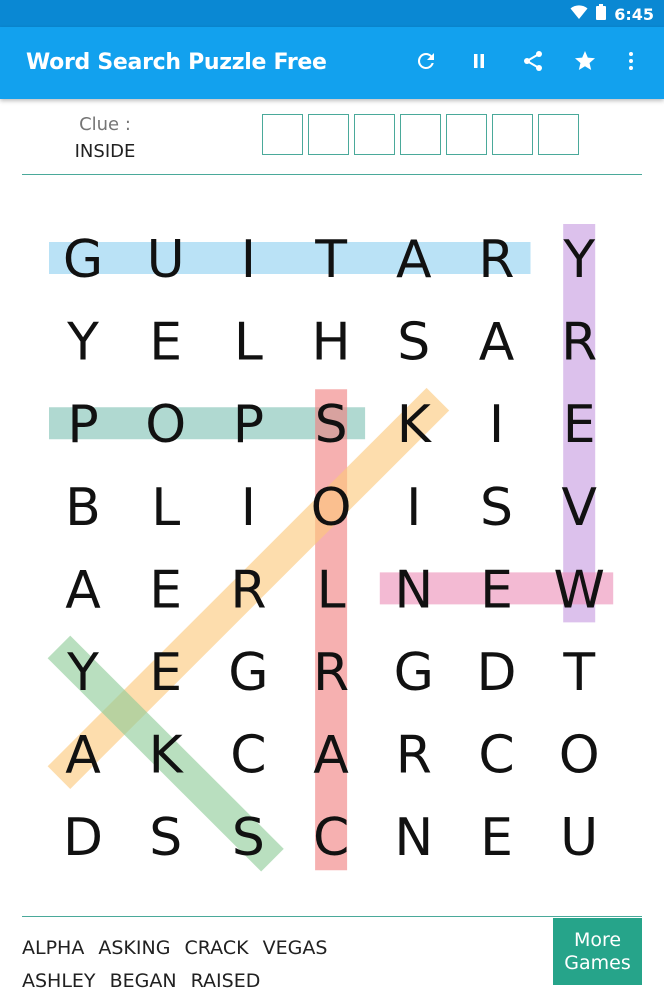 This screenshot has height=1000, width=664. I want to click on pause-icon, so click(479, 63).